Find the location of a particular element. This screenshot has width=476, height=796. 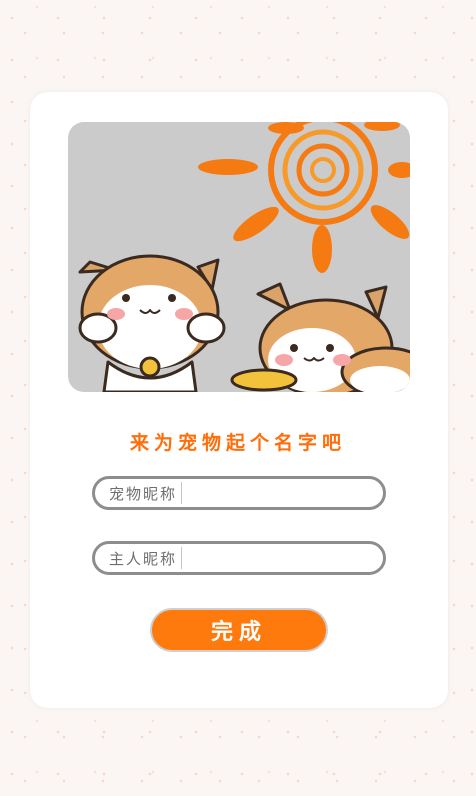

pet-name-field: 宠物昵称 is located at coordinates (239, 493).